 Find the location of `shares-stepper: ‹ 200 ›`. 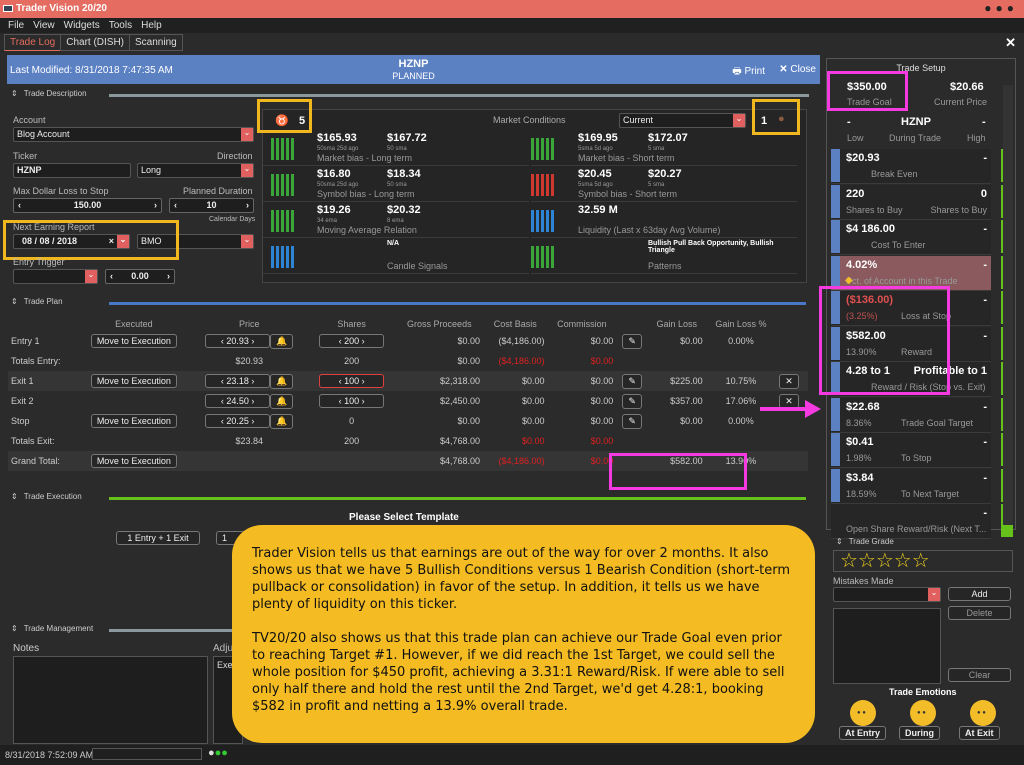

shares-stepper: ‹ 200 › is located at coordinates (352, 341).